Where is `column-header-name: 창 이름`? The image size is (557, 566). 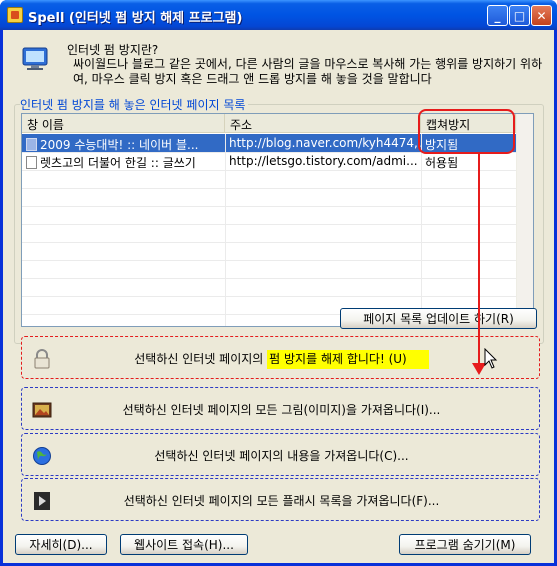 column-header-name: 창 이름 is located at coordinates (123, 123).